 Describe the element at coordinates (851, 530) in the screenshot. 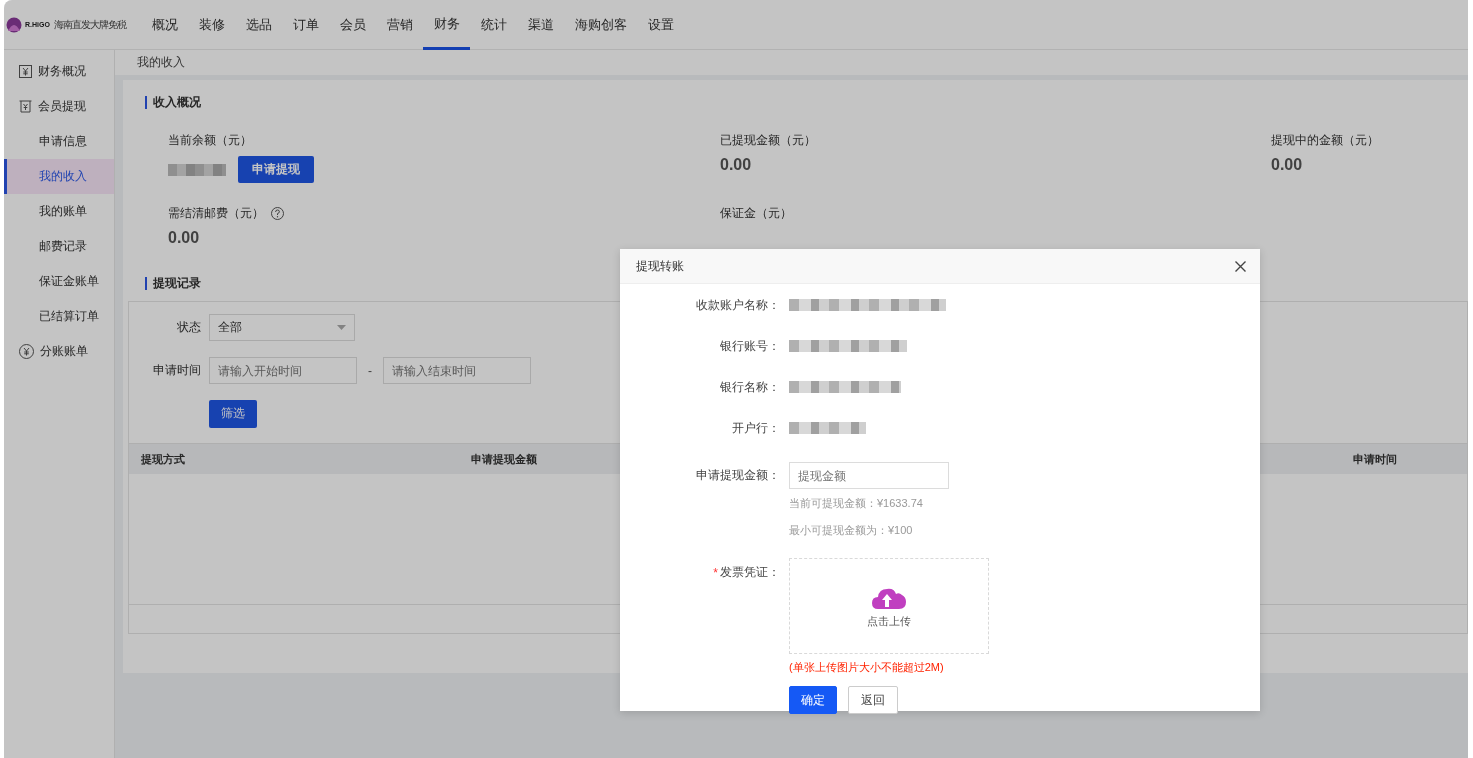

I see `minimum-amount-hint: 最小可提现金额为：¥100` at that location.